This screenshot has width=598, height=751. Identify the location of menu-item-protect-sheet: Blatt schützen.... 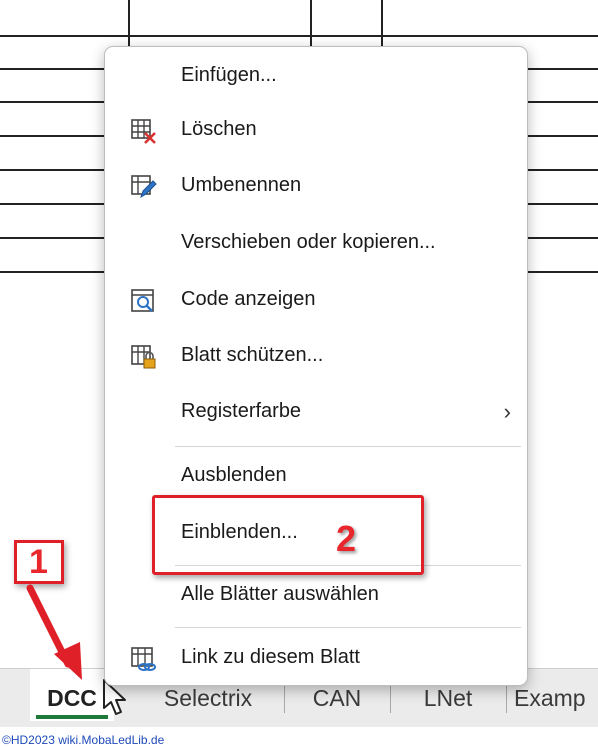
(317, 357).